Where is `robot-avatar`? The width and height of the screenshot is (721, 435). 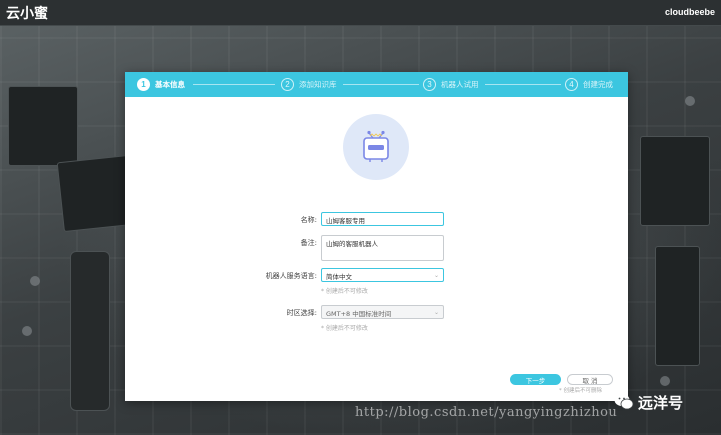
robot-avatar is located at coordinates (376, 147).